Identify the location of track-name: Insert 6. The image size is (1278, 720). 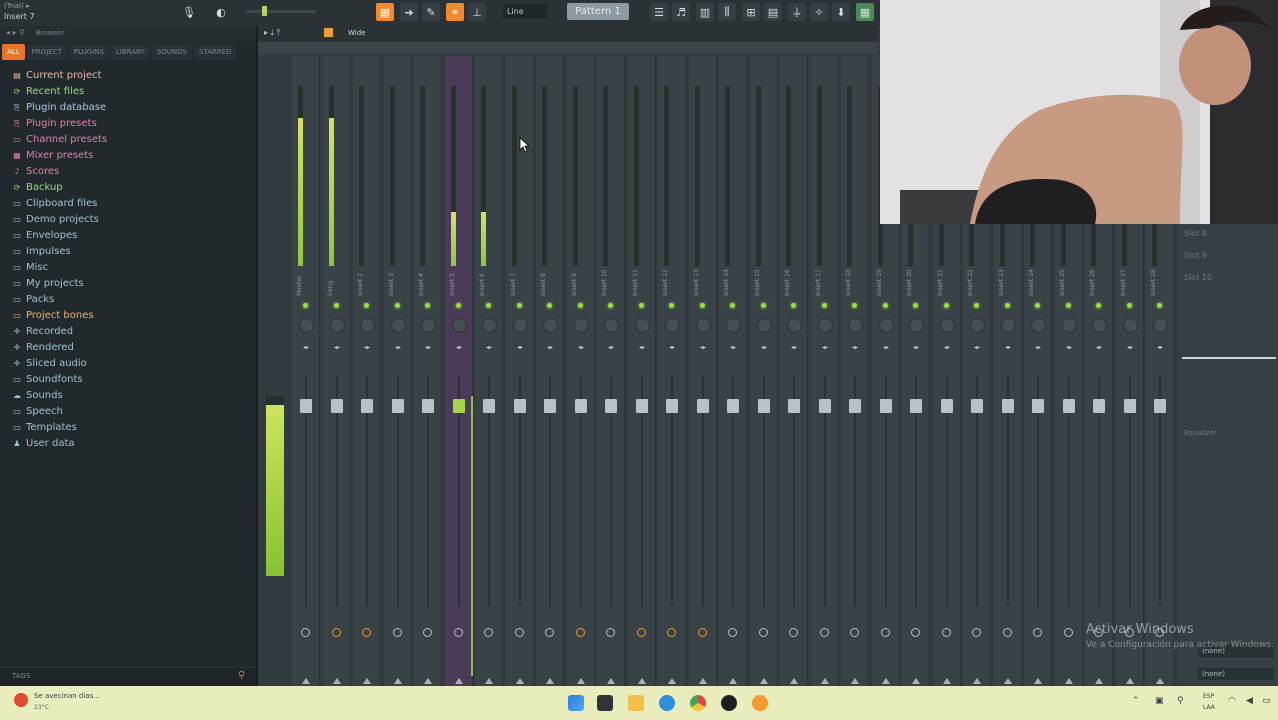
(486, 266).